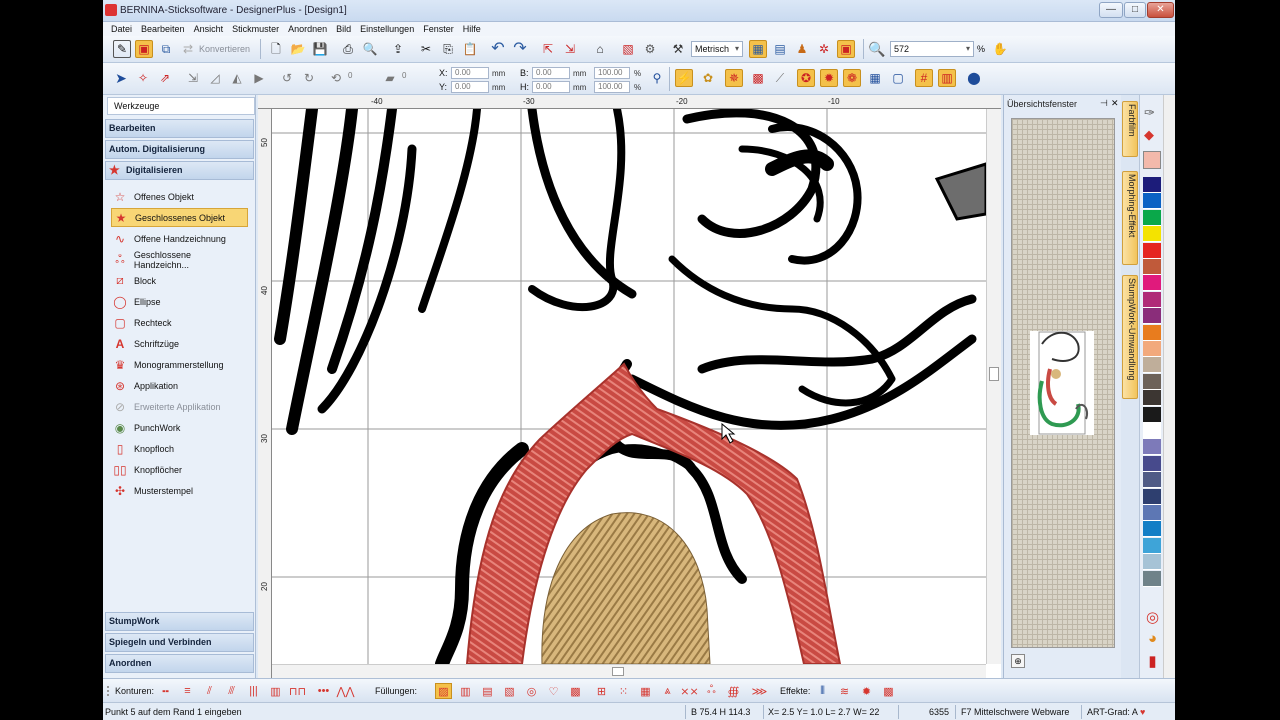  Describe the element at coordinates (575, 691) in the screenshot. I see `fill-fancy-icon: ▩` at that location.